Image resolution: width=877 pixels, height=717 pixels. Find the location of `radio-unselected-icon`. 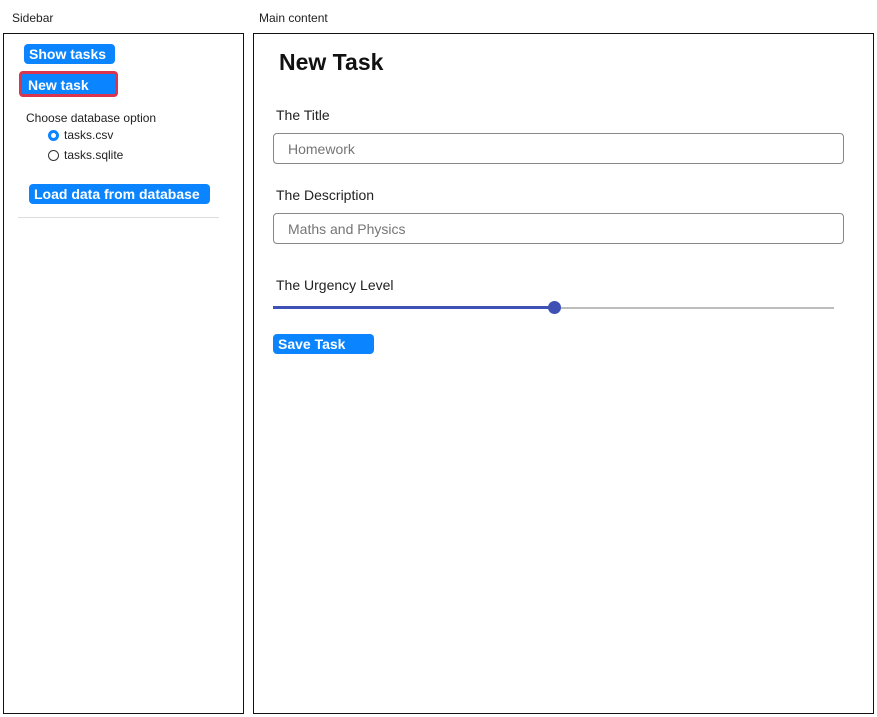

radio-unselected-icon is located at coordinates (53, 155).